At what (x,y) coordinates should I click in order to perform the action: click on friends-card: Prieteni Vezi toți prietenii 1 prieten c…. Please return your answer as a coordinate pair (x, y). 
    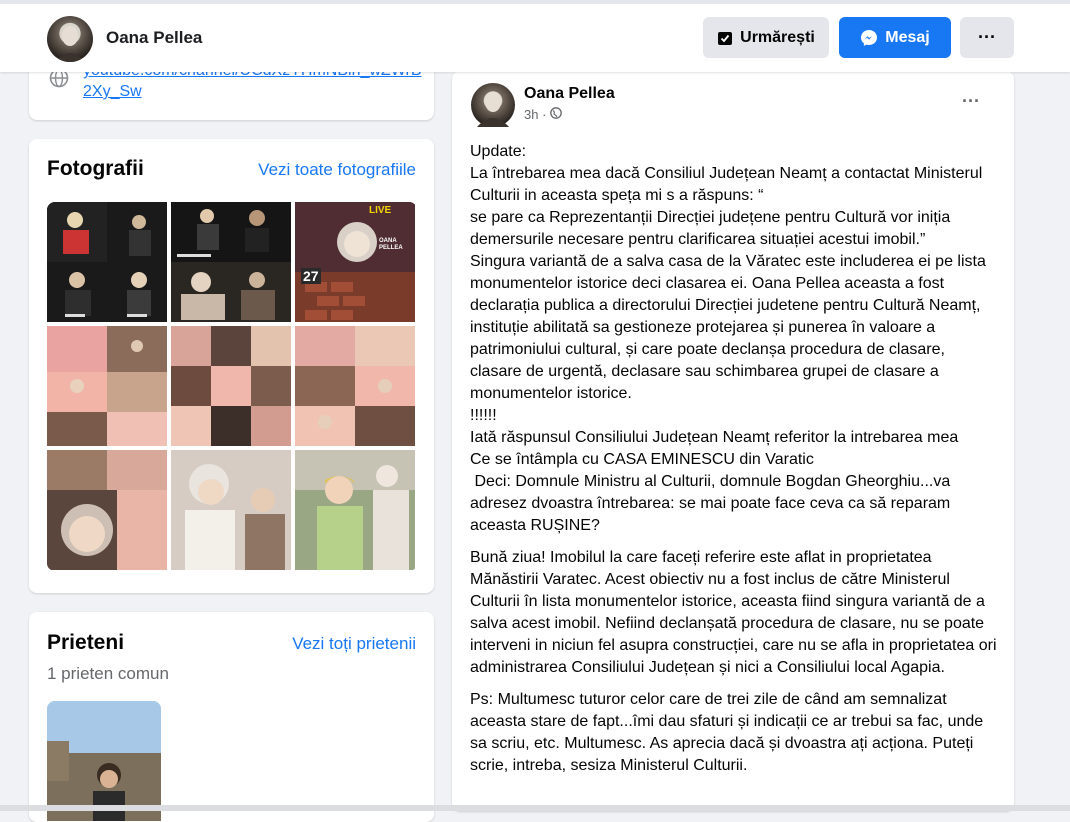
    Looking at the image, I should click on (231, 717).